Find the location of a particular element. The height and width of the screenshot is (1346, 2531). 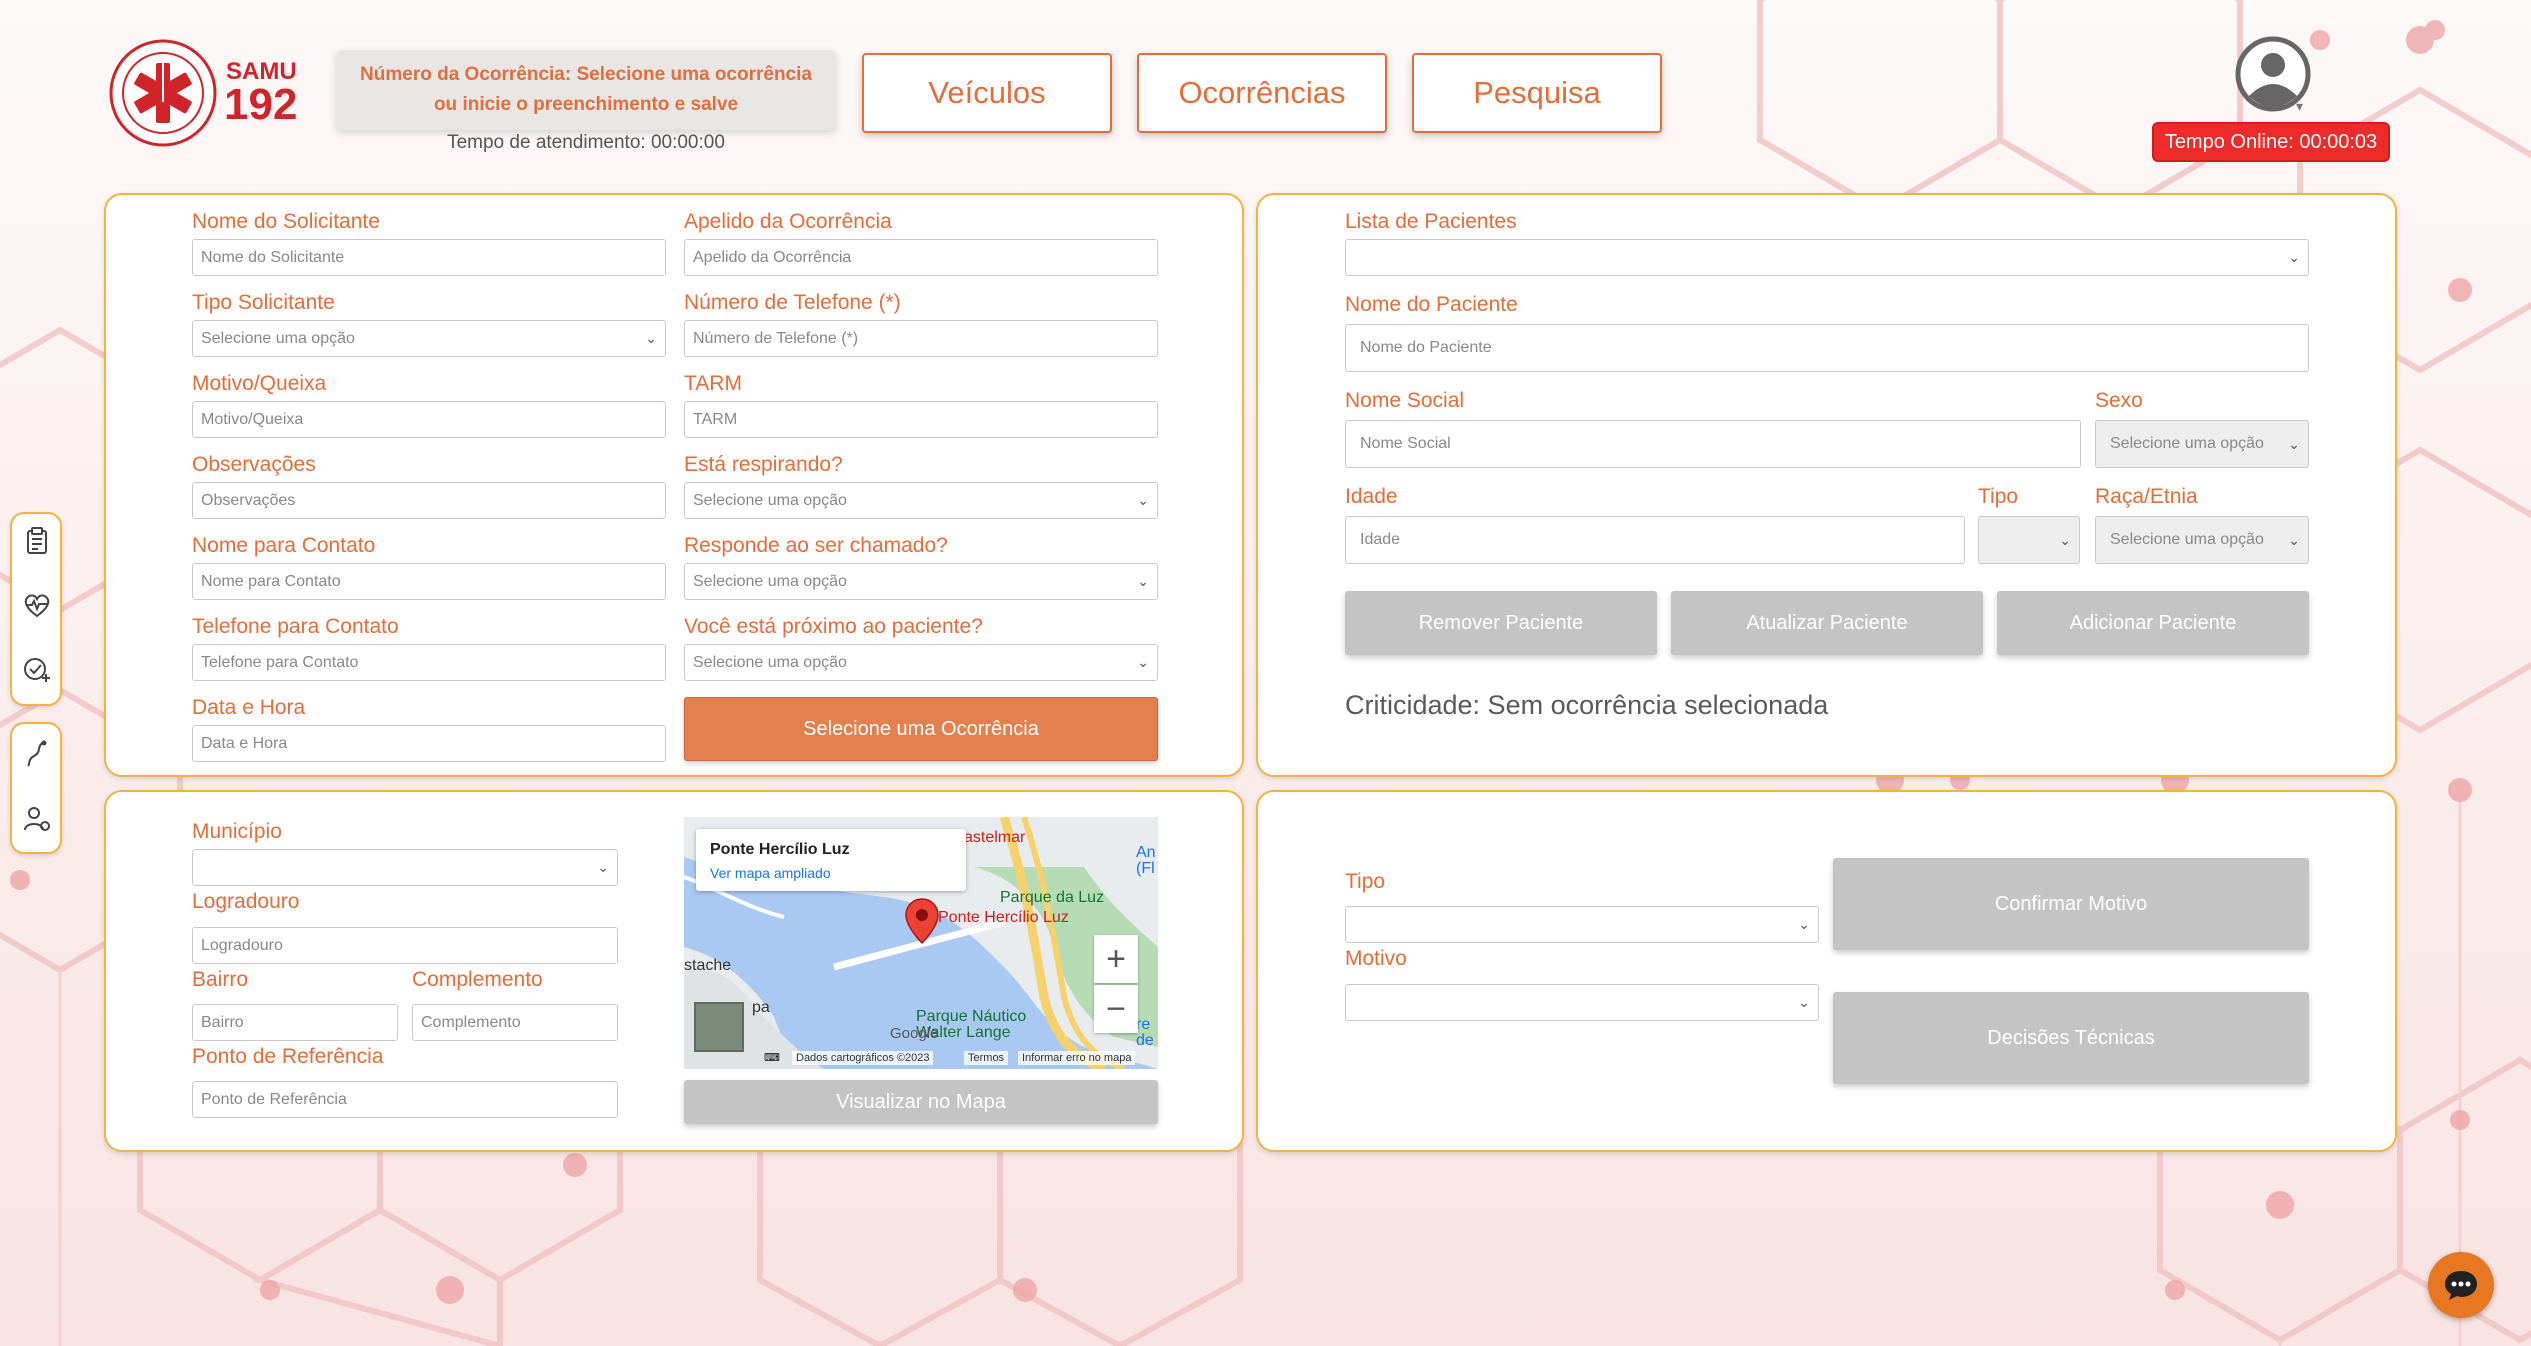

heartbeat-icon is located at coordinates (37, 605).